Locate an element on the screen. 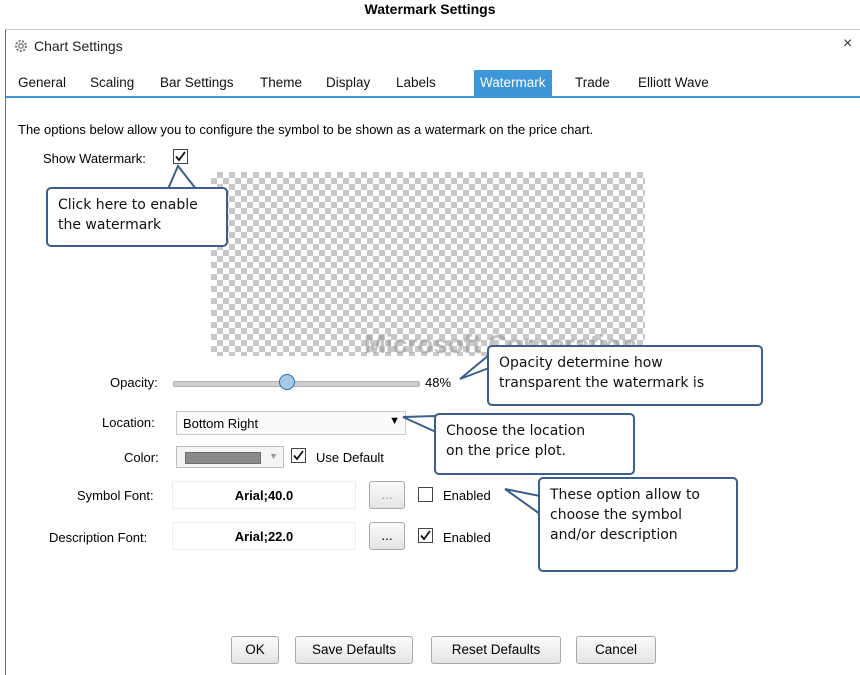  callout-font-line: These option allow to is located at coordinates (625, 495).